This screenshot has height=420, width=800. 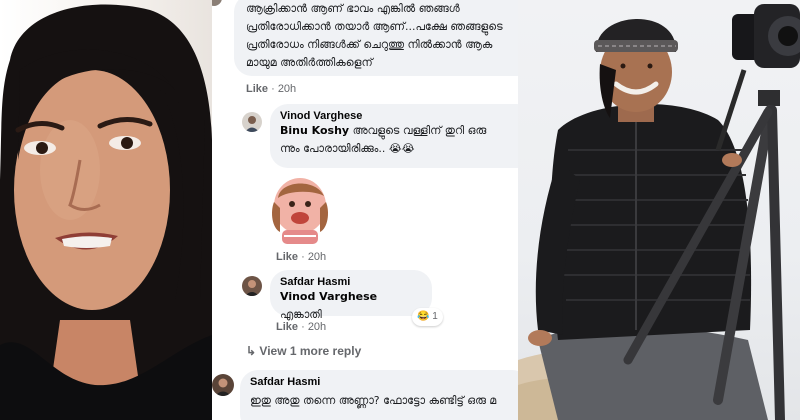 I want to click on view-more-label: View 1 more reply, so click(x=310, y=351).